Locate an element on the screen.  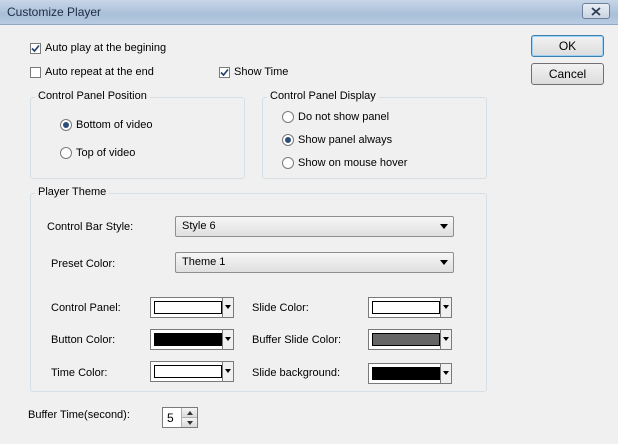
radio-show-on-mouse-hover: Show on mouse hover is located at coordinates (344, 163).